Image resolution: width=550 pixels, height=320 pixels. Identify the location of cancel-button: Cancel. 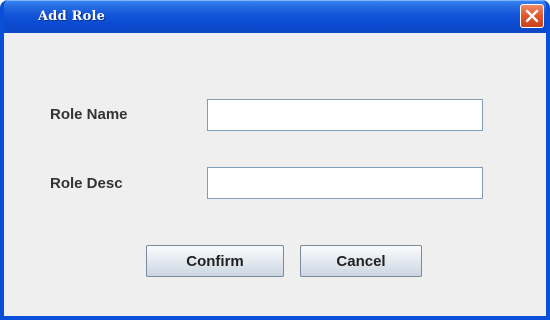
(361, 261).